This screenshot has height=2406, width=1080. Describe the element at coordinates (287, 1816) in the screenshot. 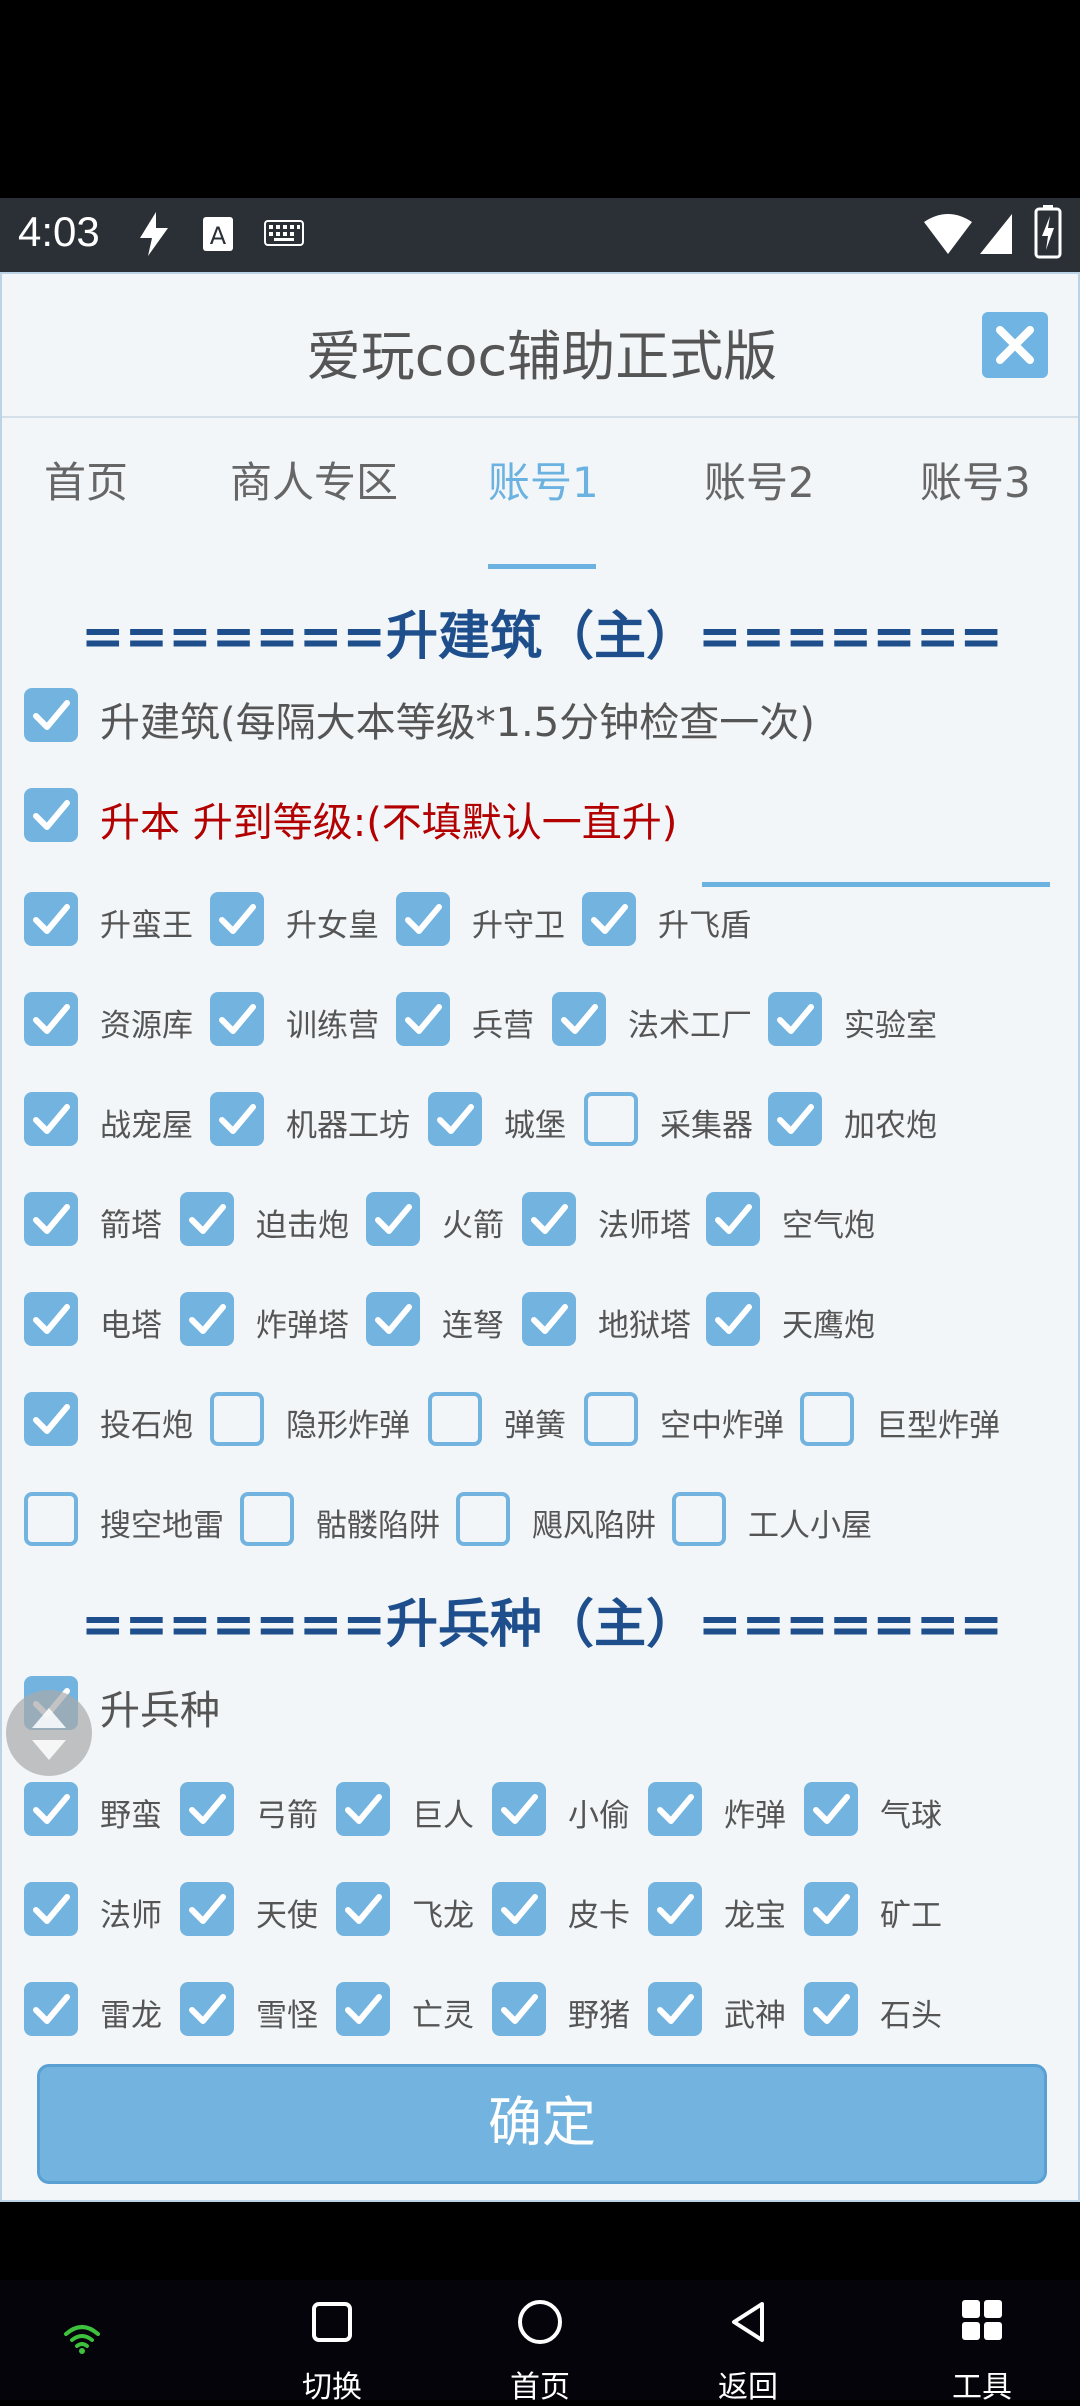

I see `option-label: 弓箭` at that location.